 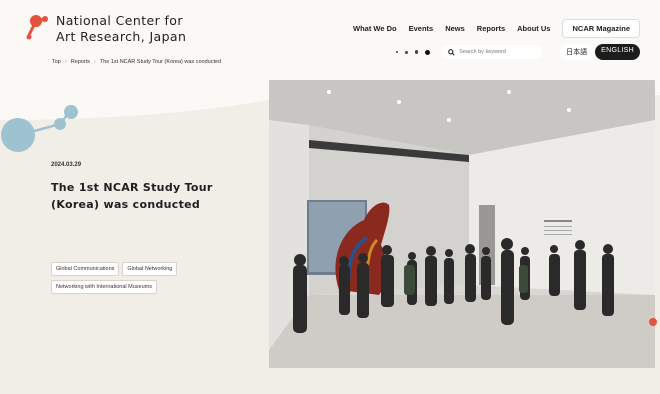 What do you see at coordinates (428, 52) in the screenshot?
I see `font-size-xlarge-dot` at bounding box center [428, 52].